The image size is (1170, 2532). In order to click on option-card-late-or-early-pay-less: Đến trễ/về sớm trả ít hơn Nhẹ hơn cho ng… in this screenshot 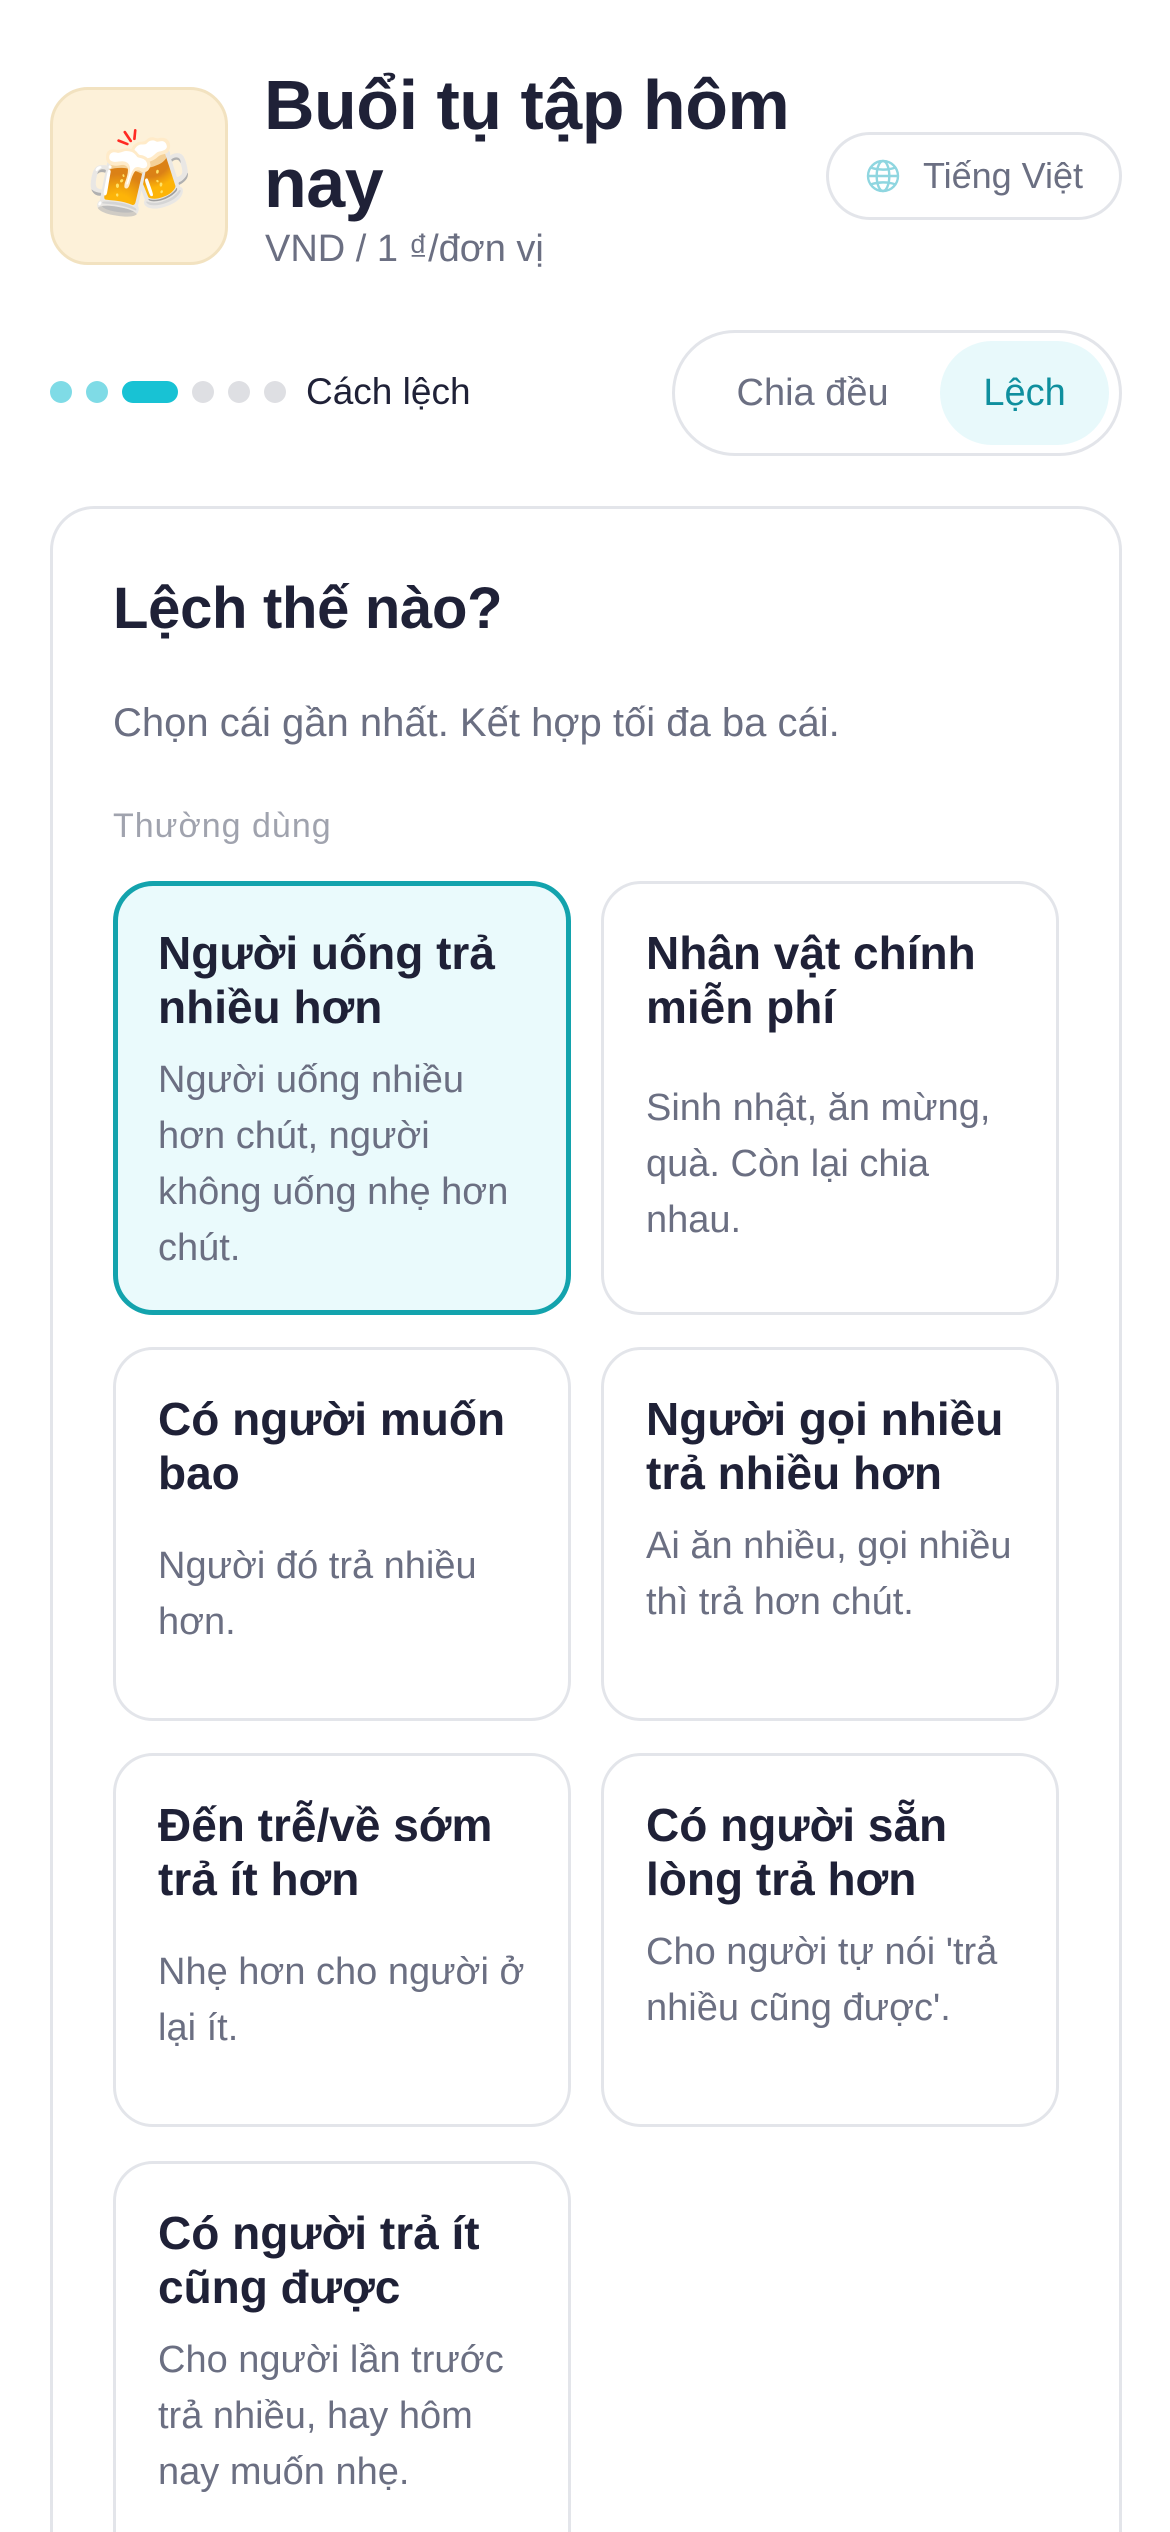, I will do `click(342, 1940)`.